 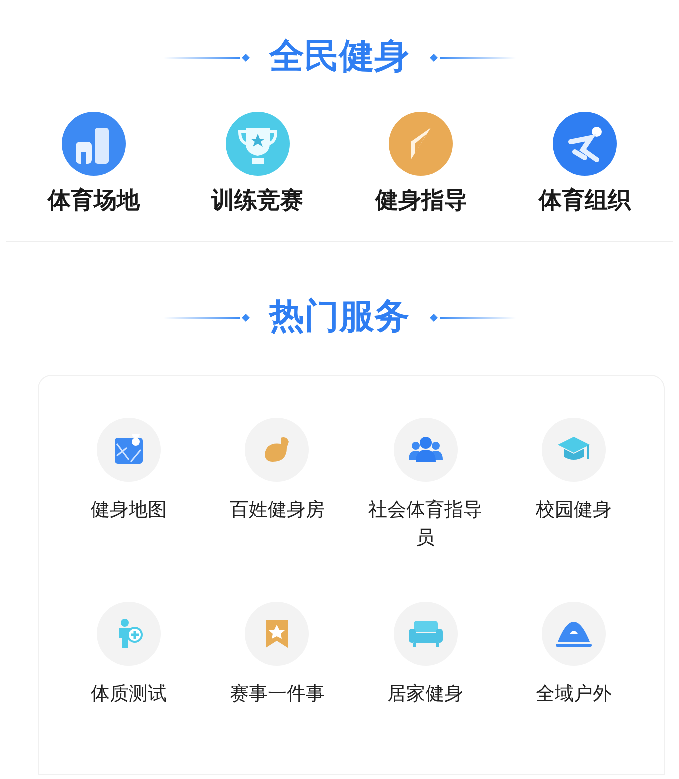 What do you see at coordinates (340, 317) in the screenshot?
I see `section-title: 热门服务` at bounding box center [340, 317].